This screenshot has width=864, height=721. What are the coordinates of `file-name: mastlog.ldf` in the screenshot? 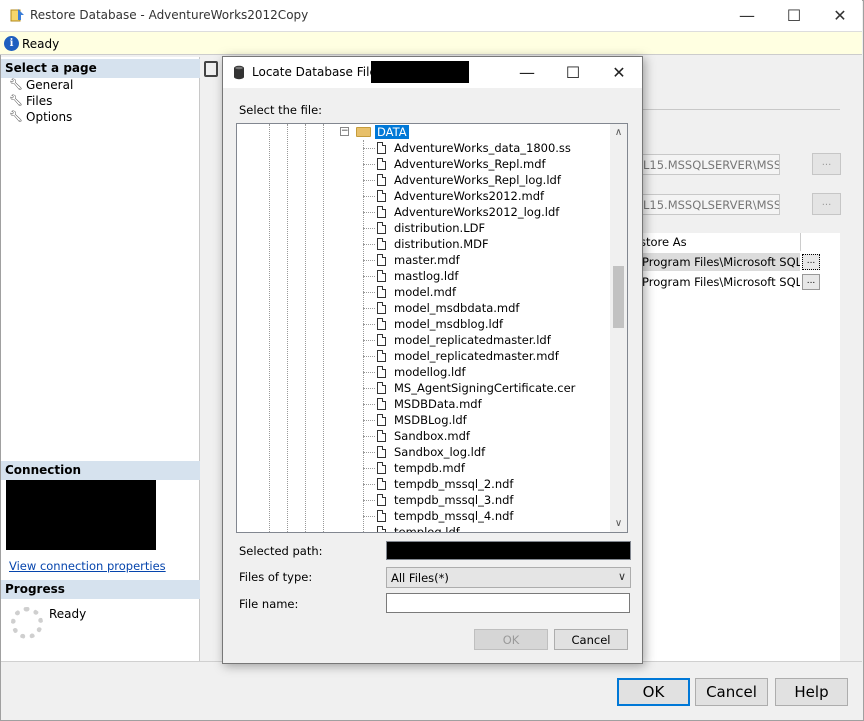 It's located at (426, 276).